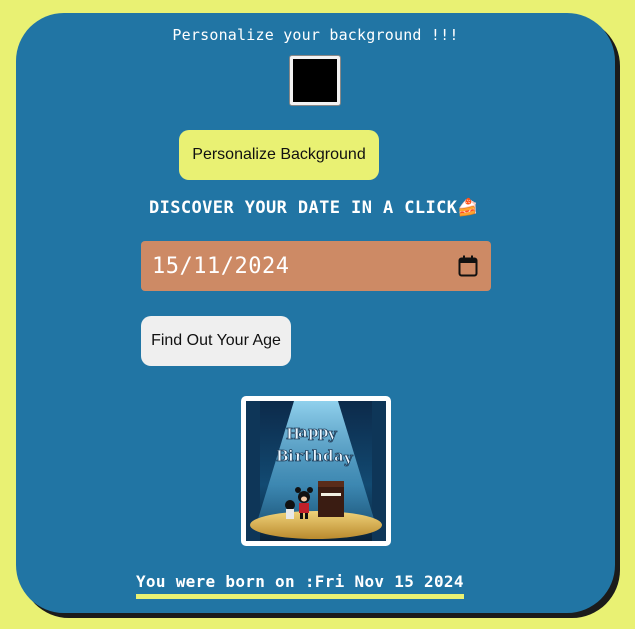 This screenshot has width=635, height=629. I want to click on cake-icon: 🍰, so click(468, 208).